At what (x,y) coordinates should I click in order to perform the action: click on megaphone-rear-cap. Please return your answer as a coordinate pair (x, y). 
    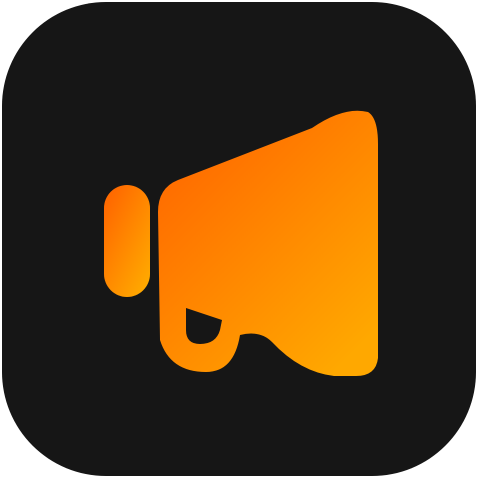
    Looking at the image, I should click on (127, 241).